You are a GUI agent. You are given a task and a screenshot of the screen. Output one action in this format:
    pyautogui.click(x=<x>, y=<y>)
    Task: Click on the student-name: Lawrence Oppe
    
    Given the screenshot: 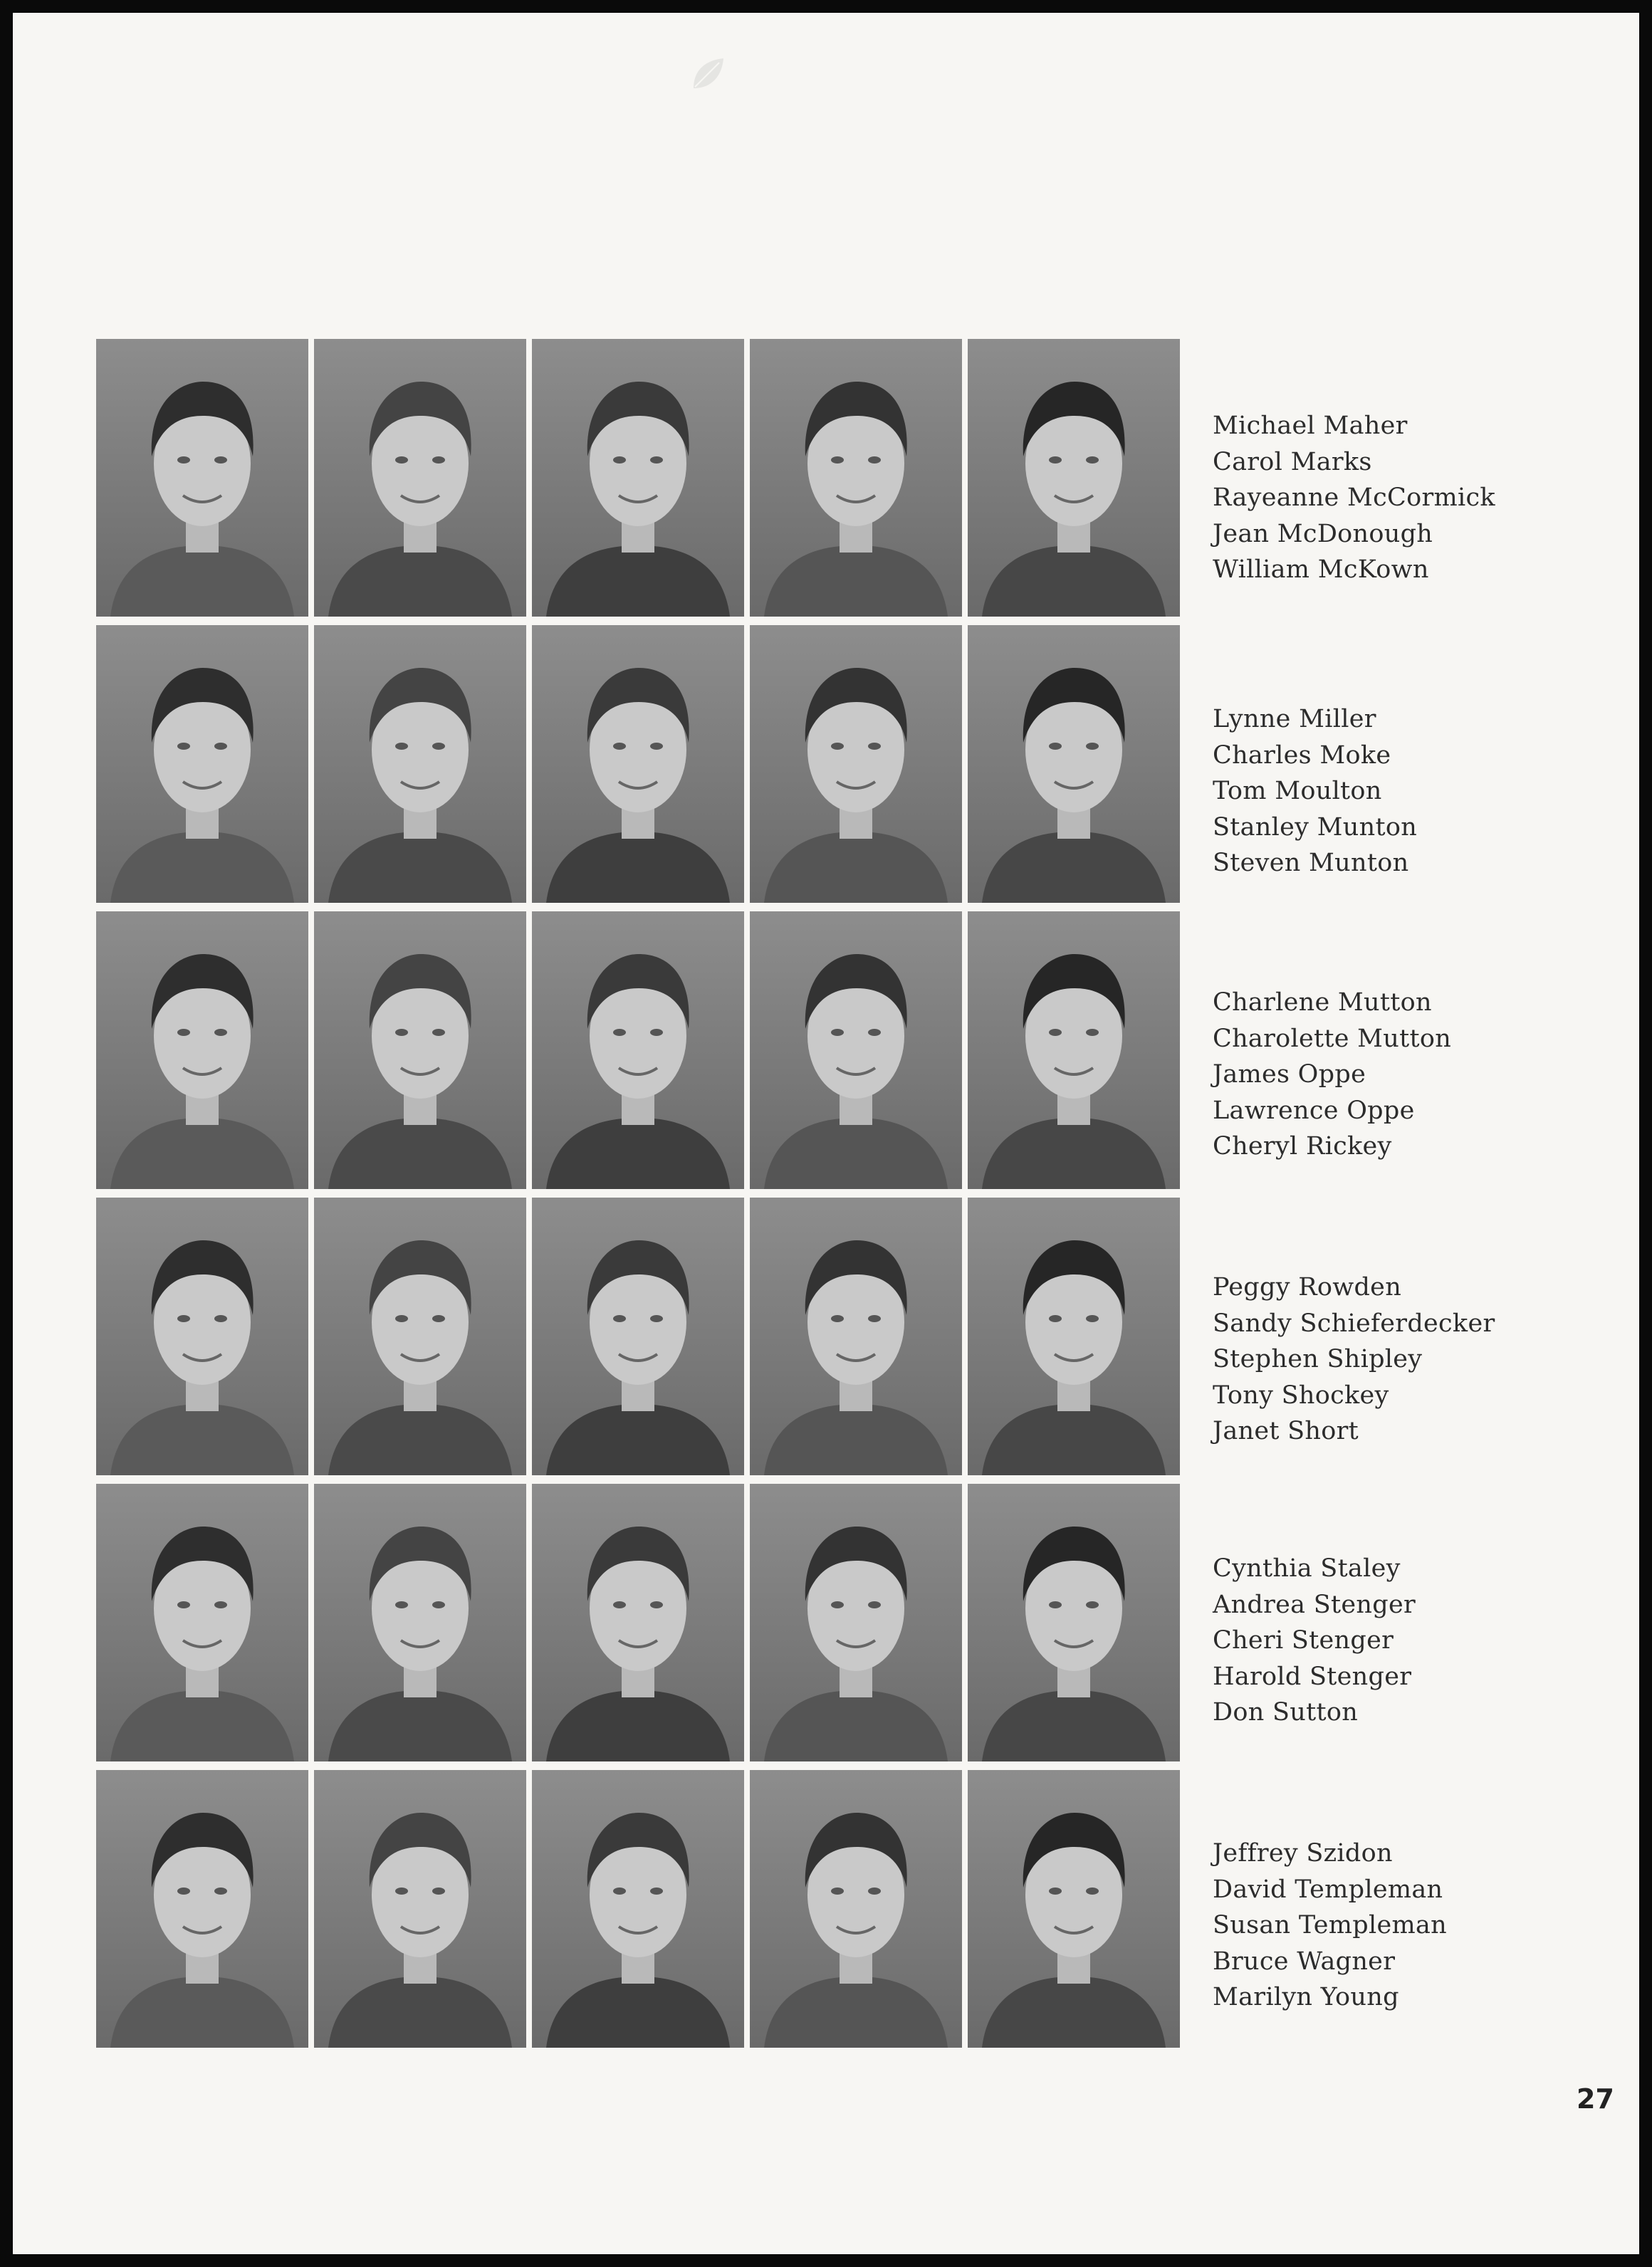 What is the action you would take?
    pyautogui.click(x=1314, y=1110)
    